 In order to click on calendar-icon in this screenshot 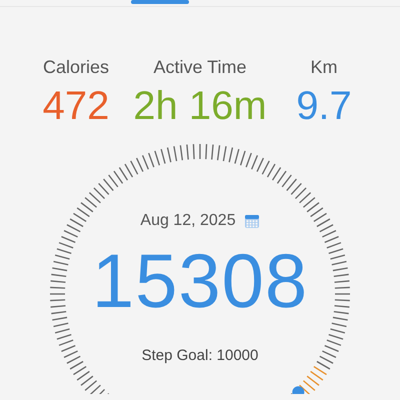, I will do `click(252, 221)`.